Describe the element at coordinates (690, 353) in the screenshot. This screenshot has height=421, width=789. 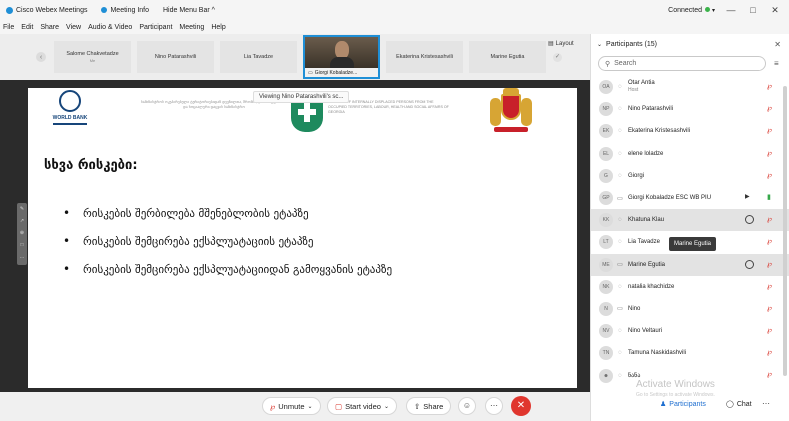
I see `list-item: TN ◌ Tamuna Naskidashvili ℘` at that location.